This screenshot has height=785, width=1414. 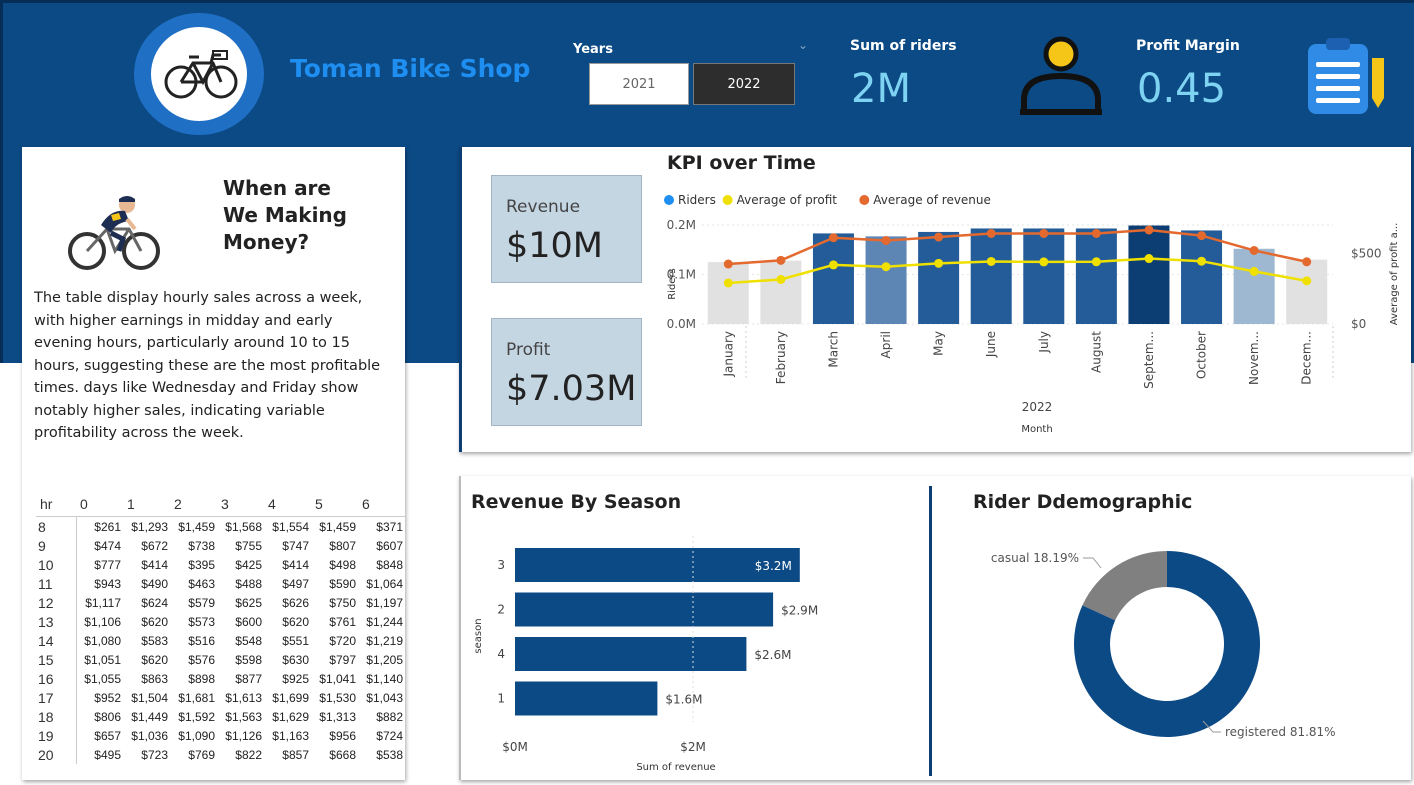 I want to click on year-option-2021: 2021, so click(x=639, y=84).